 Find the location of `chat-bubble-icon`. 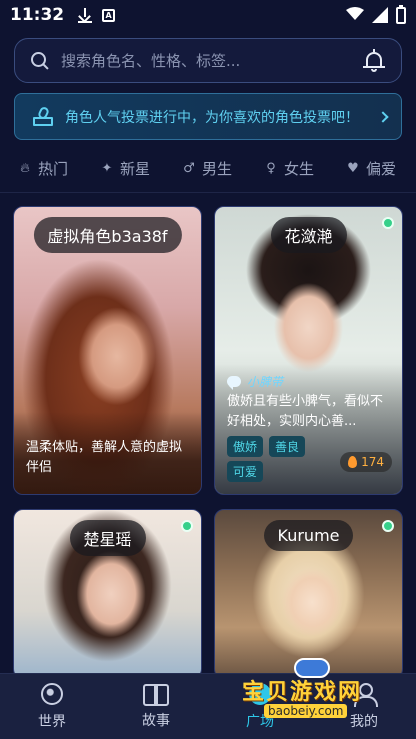

chat-bubble-icon is located at coordinates (234, 383).